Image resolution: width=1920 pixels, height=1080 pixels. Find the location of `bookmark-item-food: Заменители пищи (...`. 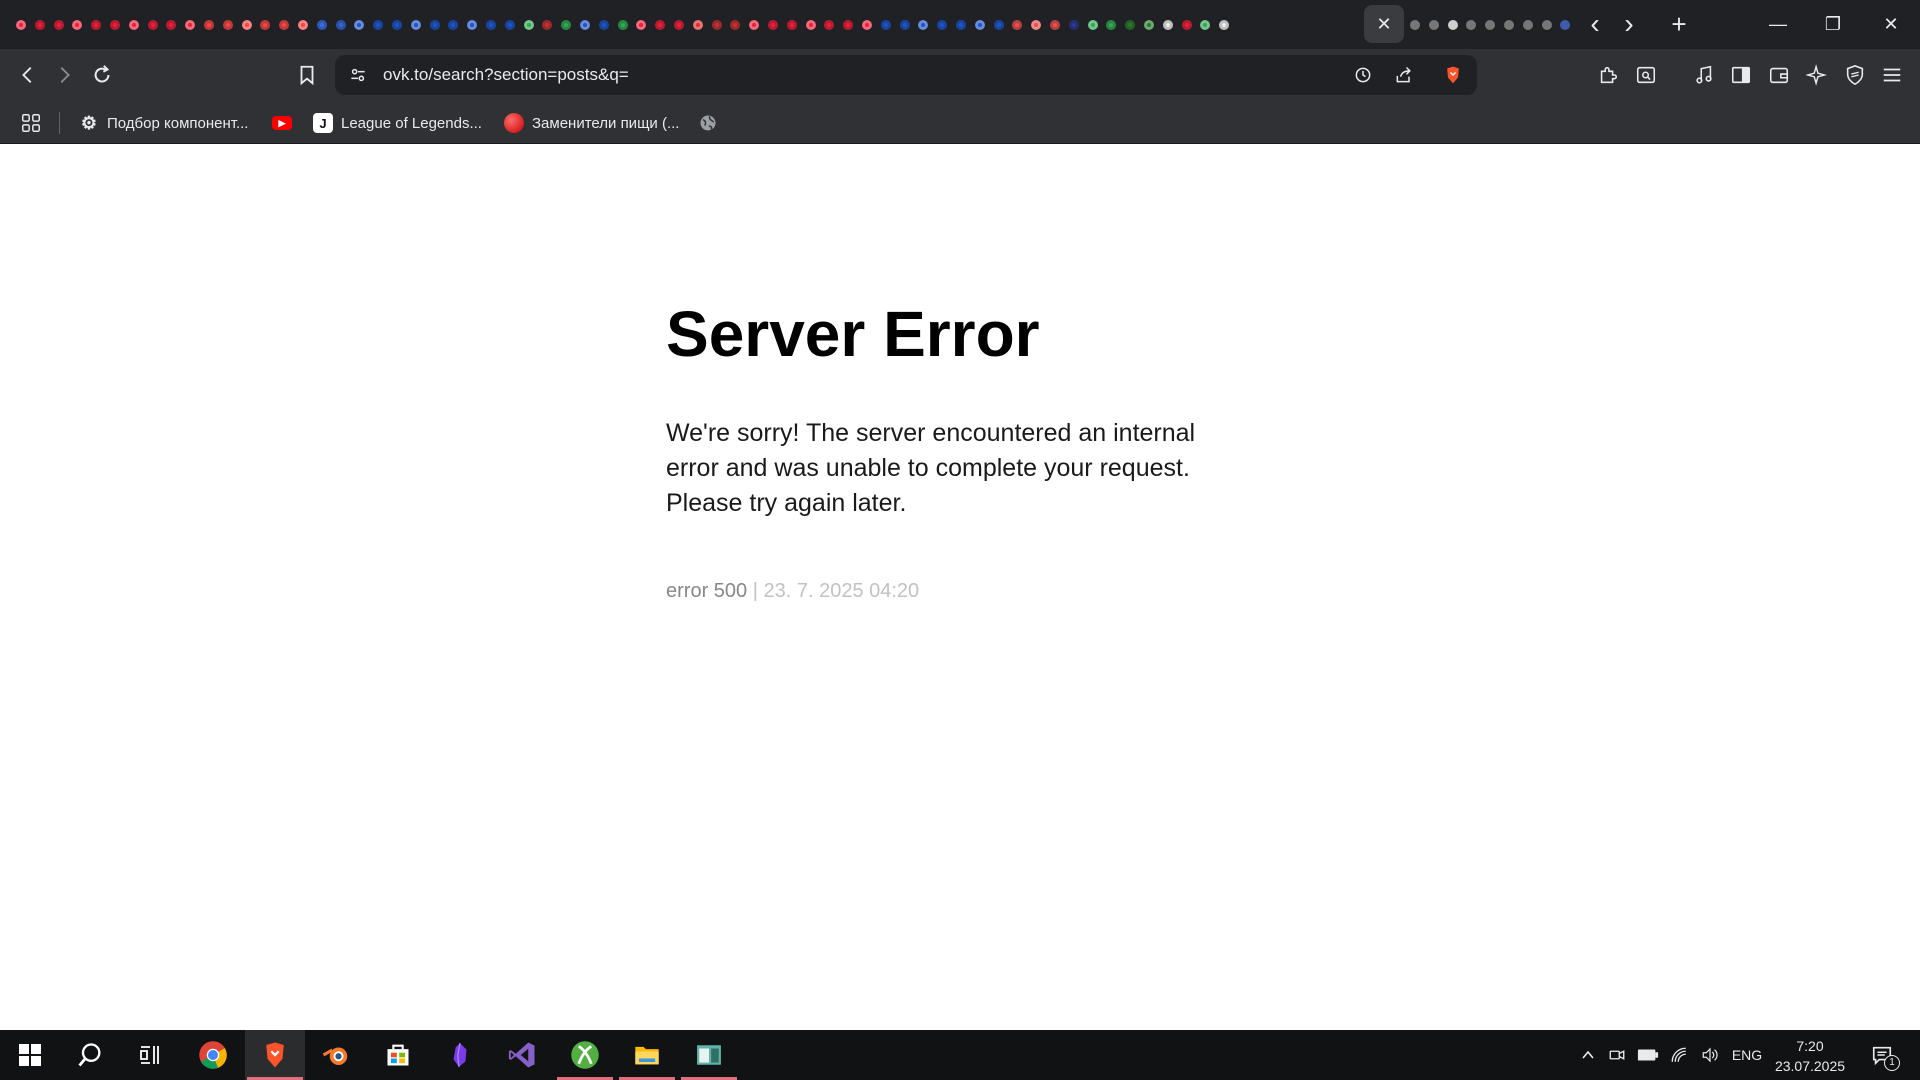

bookmark-item-food: Заменители пищи (... is located at coordinates (591, 123).